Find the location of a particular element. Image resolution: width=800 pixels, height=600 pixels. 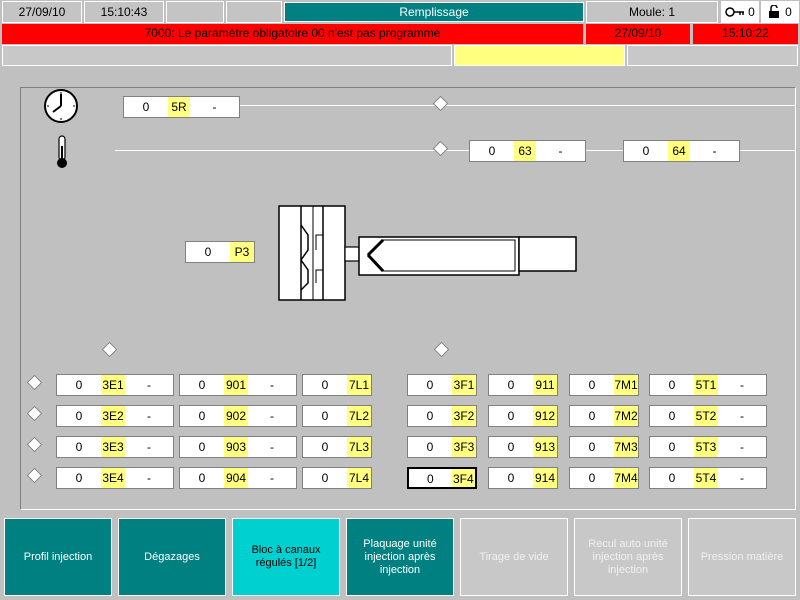

field-id: 64 is located at coordinates (679, 151).